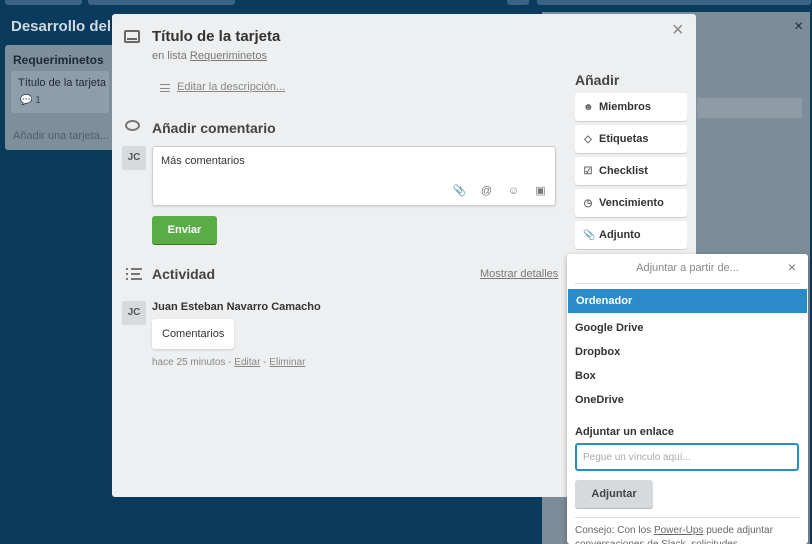  I want to click on due-date-button: ◷ Vencimiento, so click(631, 203).